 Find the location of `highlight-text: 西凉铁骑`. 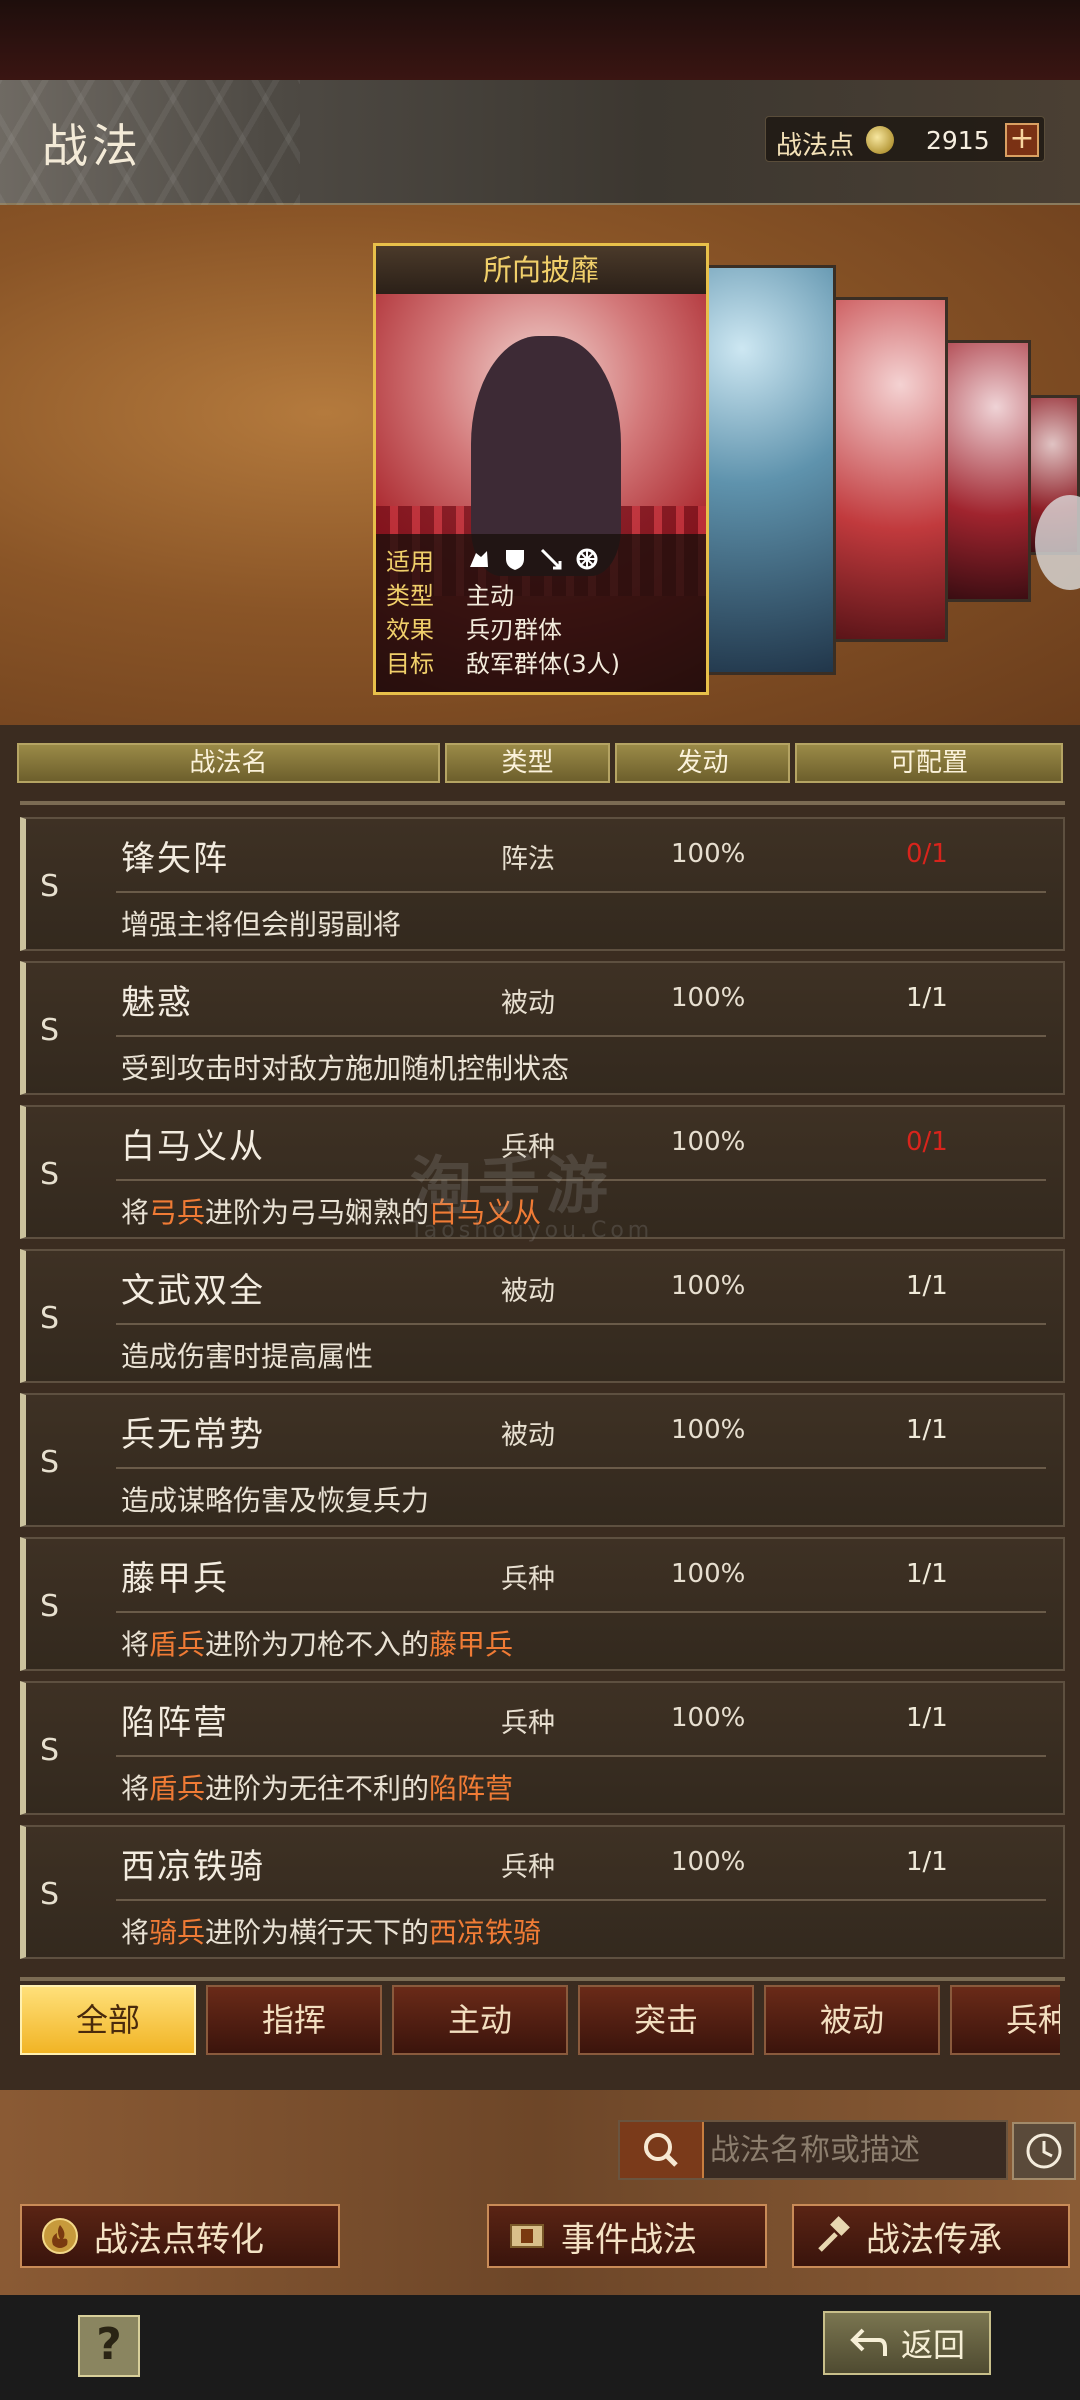

highlight-text: 西凉铁骑 is located at coordinates (485, 1932).